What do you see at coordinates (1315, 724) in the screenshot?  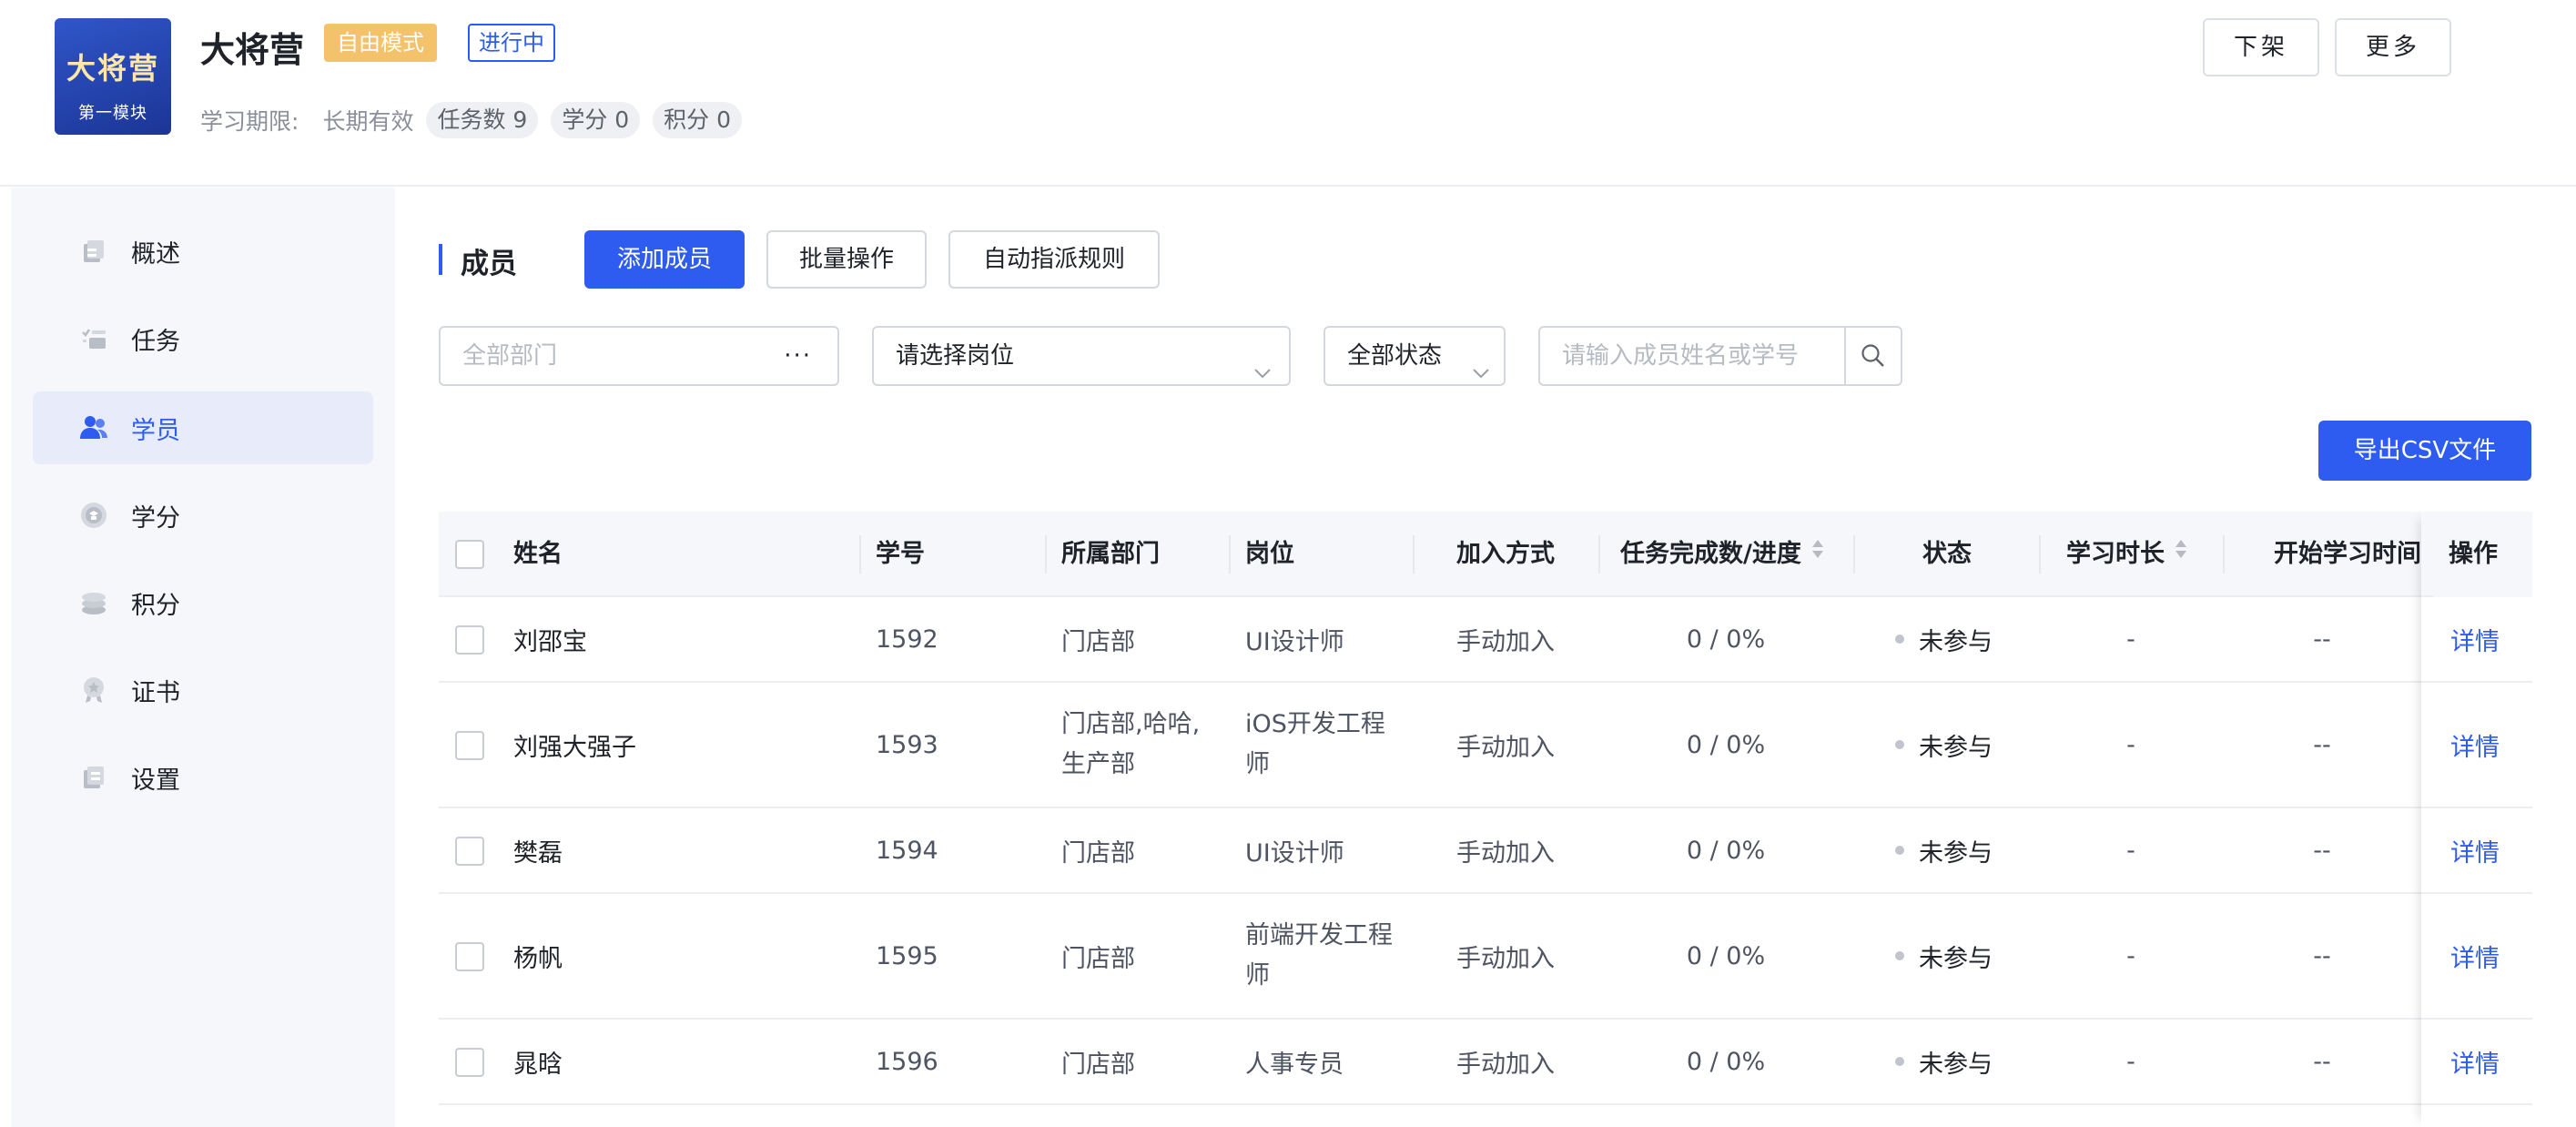 I see `cell-position-line: iOS开发工程` at bounding box center [1315, 724].